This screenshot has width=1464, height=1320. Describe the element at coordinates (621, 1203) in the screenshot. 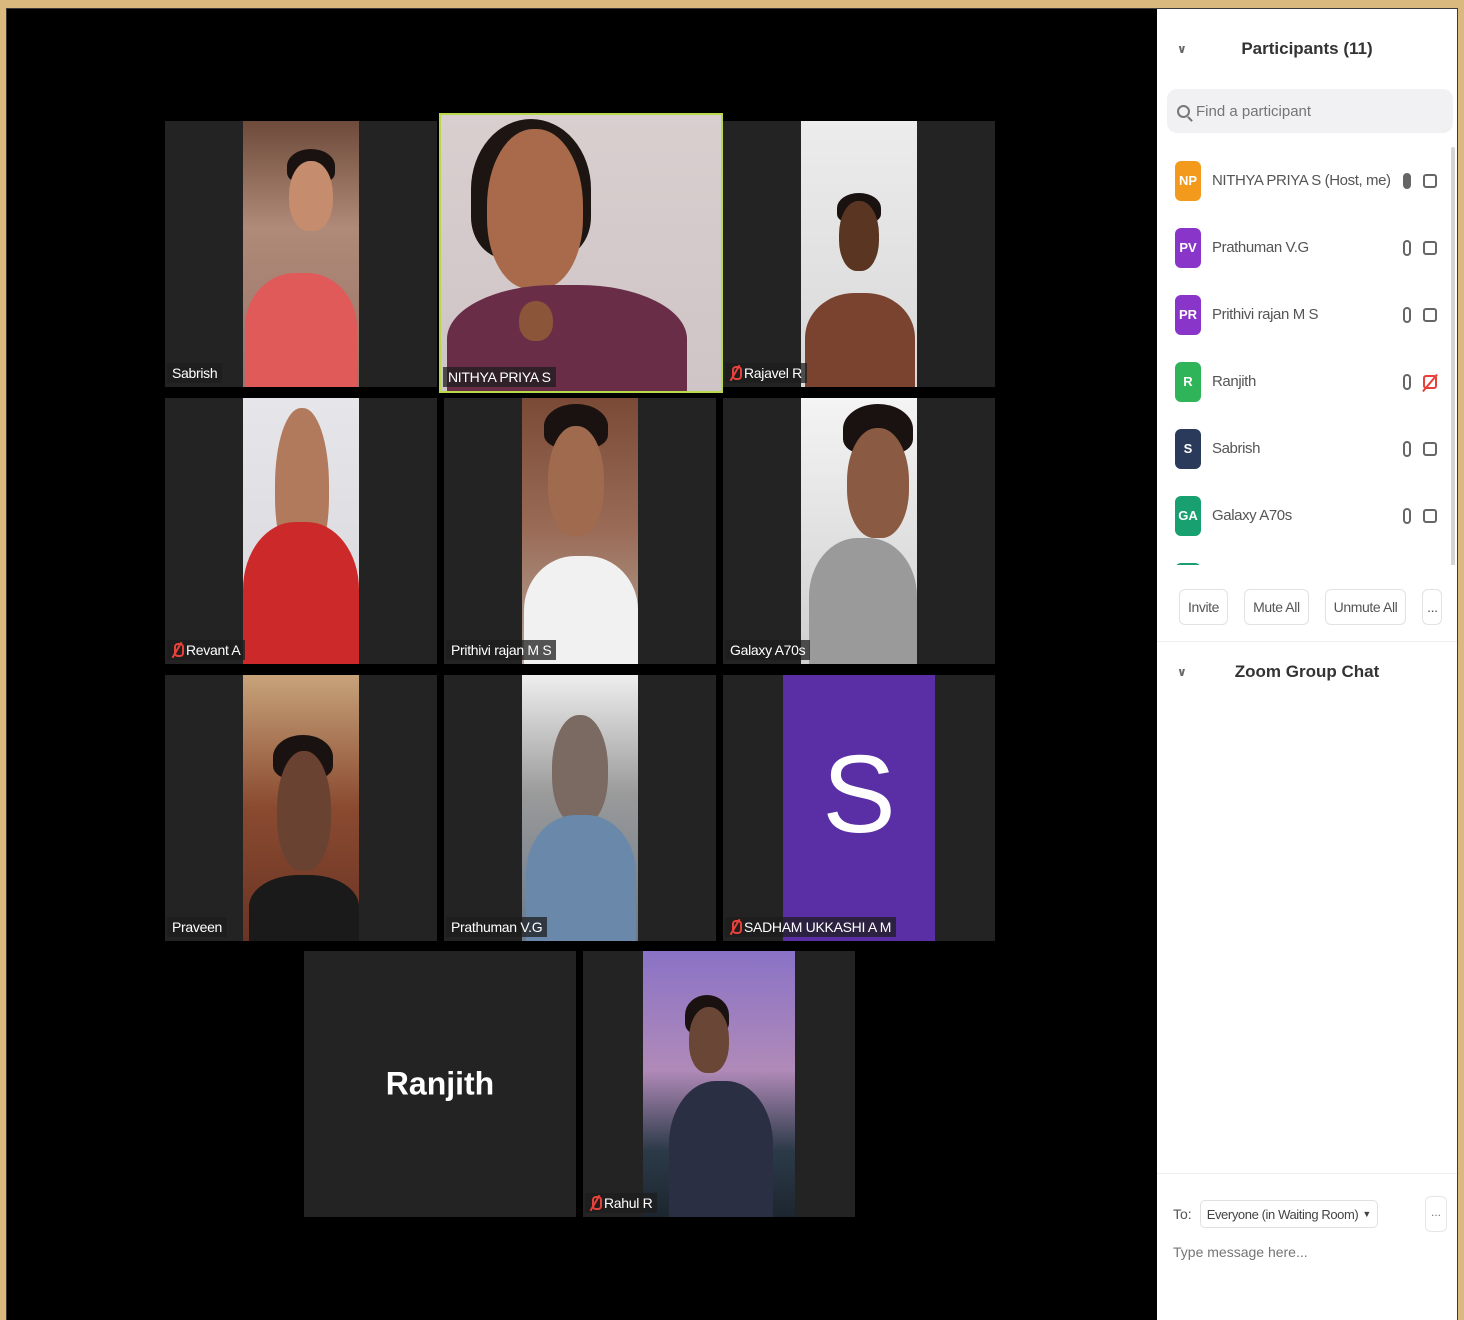

I see `participant-name-tag: Rahul R` at that location.